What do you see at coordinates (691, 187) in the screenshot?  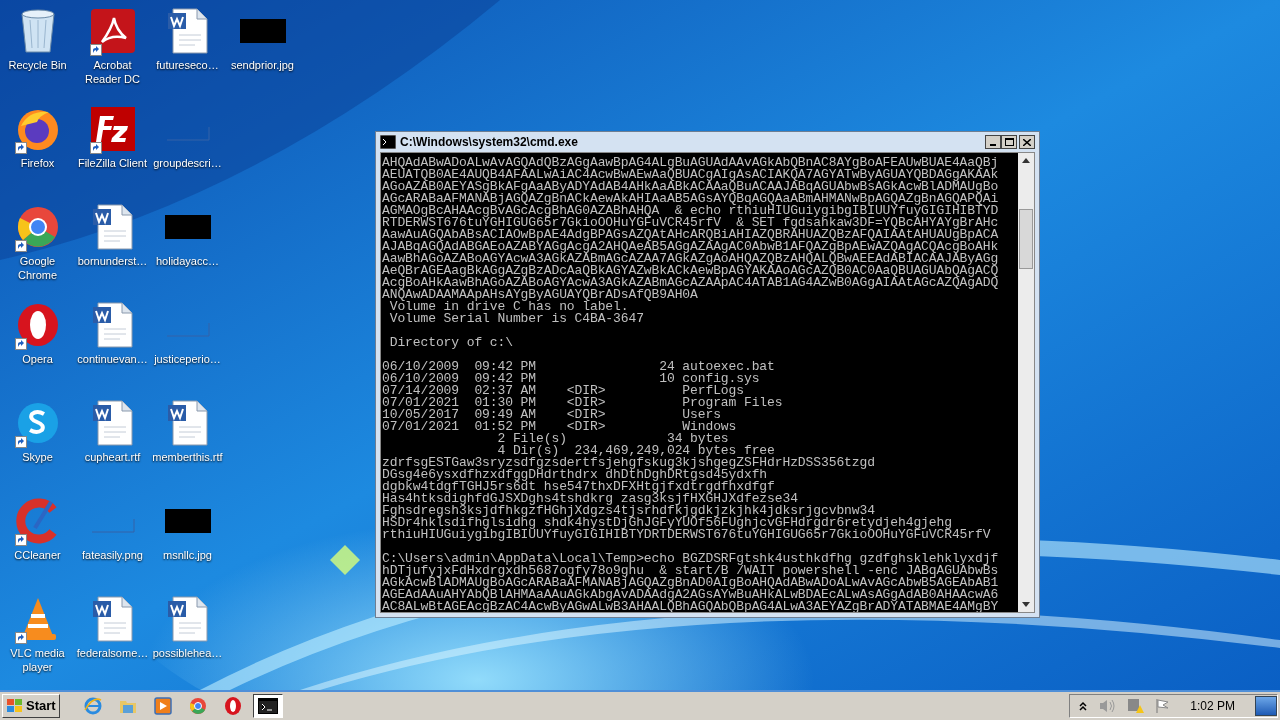 I see `console-line: AGoAZAB0AEYASgBkAFgAaAByADYAdAB4AHkAaABkACAAaQBuACAAJABqAGUAbwBsAGkAcwBlADMAUgBo` at bounding box center [691, 187].